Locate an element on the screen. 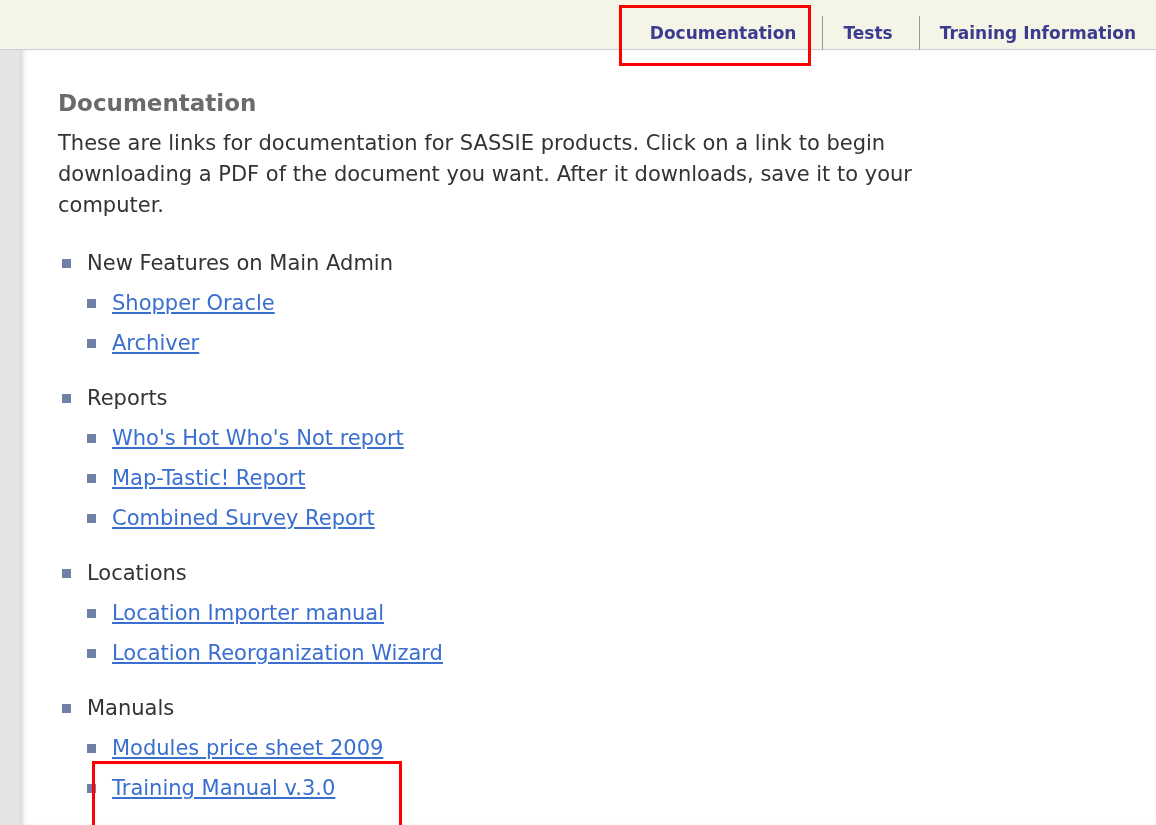  document-link: Archiver is located at coordinates (156, 343).